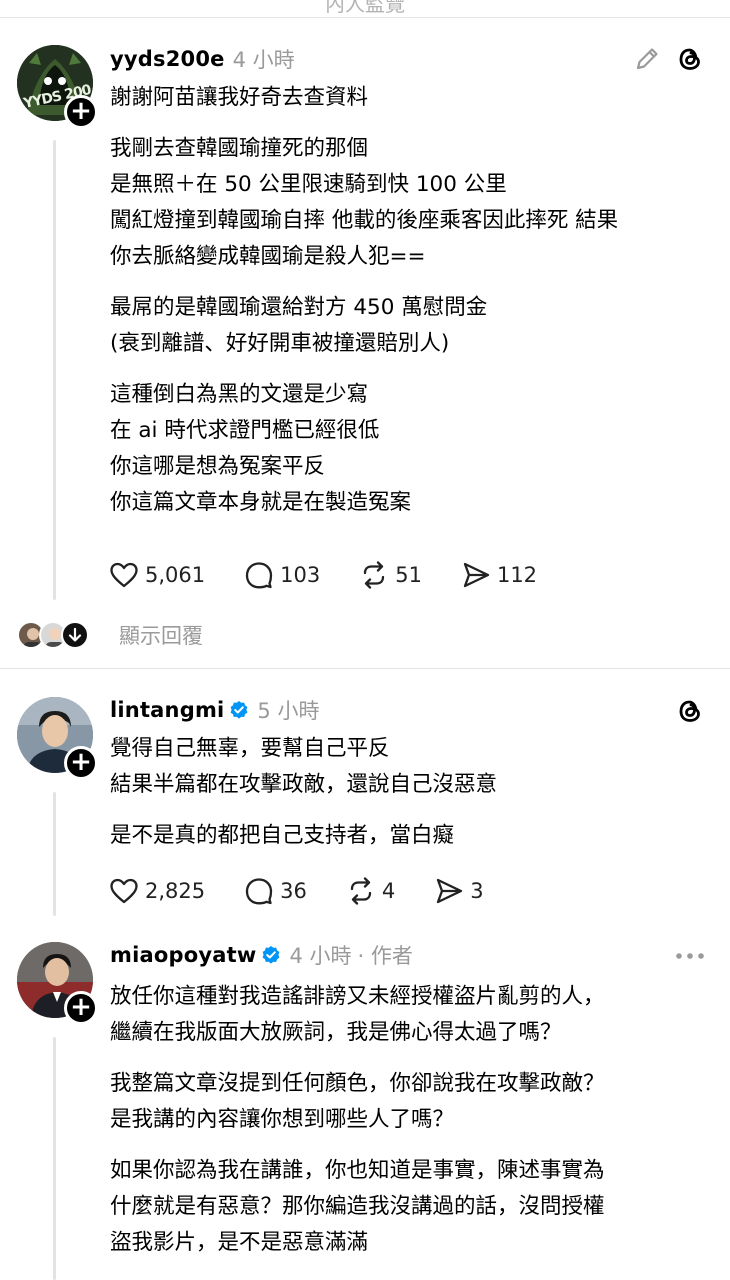  I want to click on share-button: 112, so click(498, 575).